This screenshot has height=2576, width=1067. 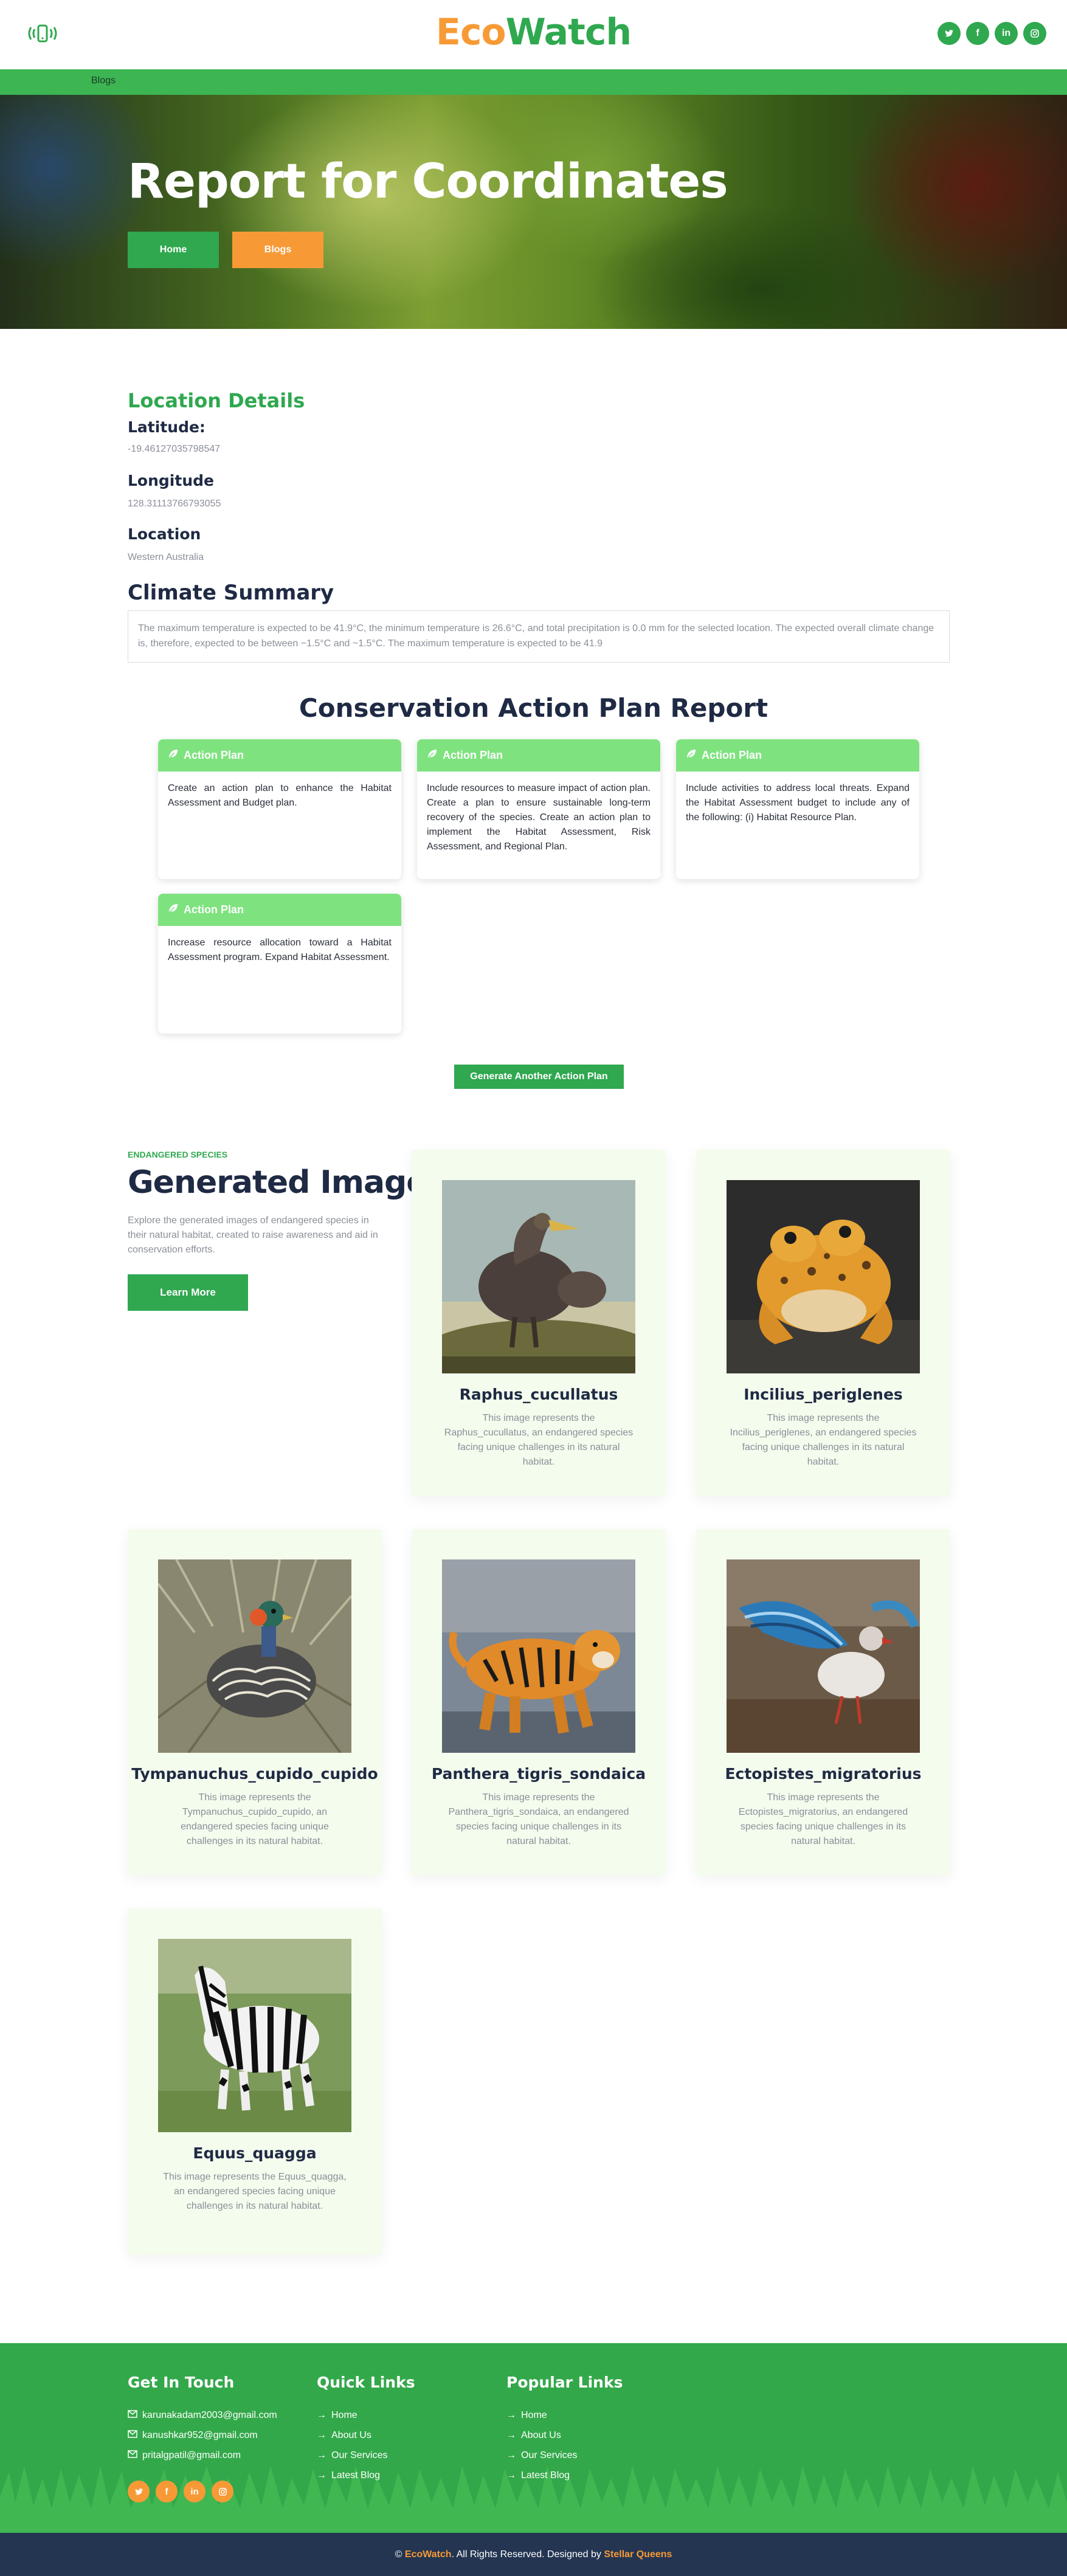 What do you see at coordinates (1035, 33) in the screenshot?
I see `instagram-icon` at bounding box center [1035, 33].